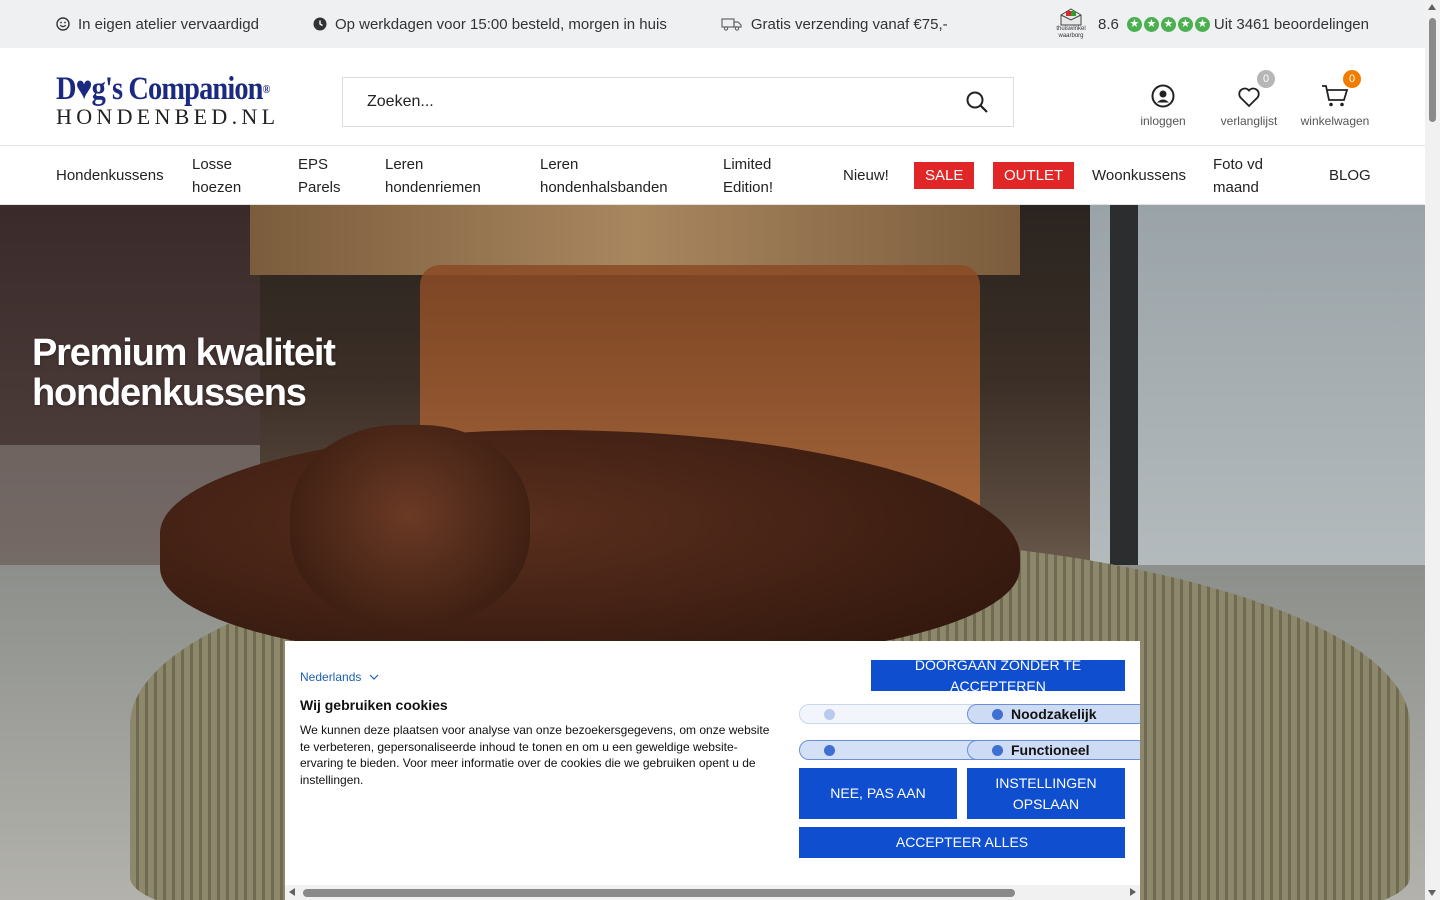 The image size is (1440, 900). I want to click on usp-text: In eigen atelier vervaardigd, so click(168, 24).